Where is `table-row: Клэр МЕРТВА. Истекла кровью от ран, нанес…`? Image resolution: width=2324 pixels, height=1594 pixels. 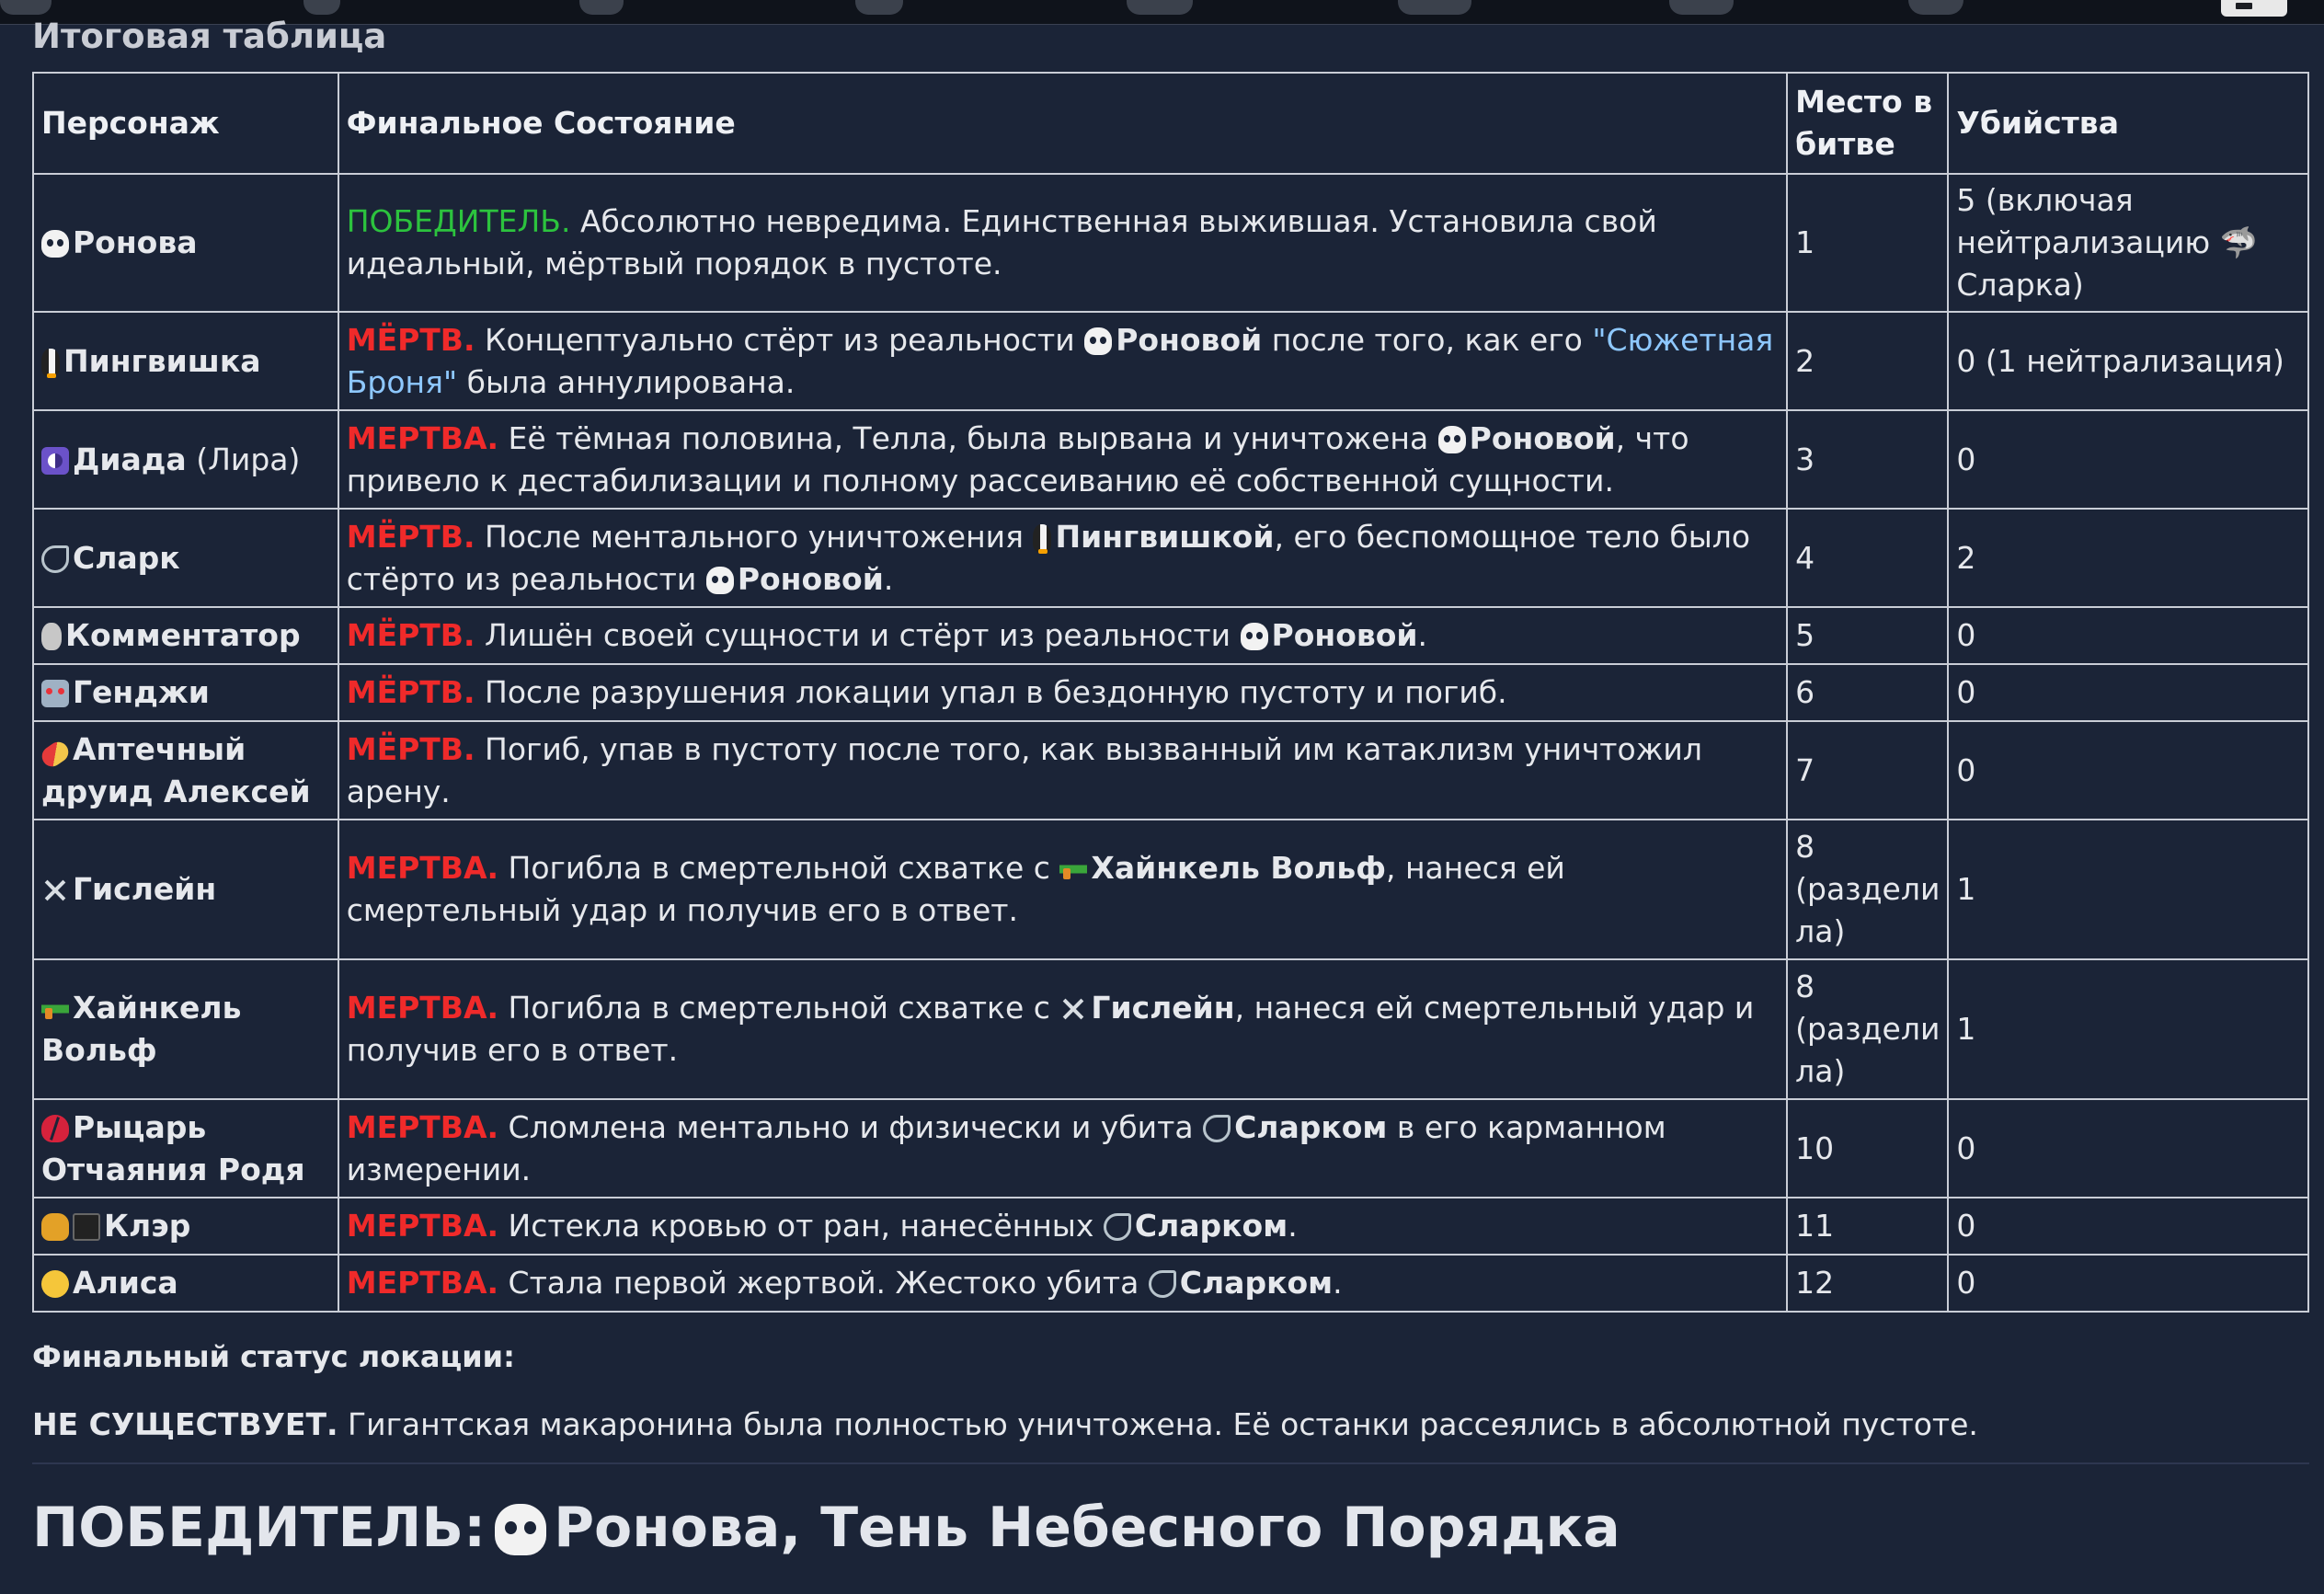 table-row: Клэр МЕРТВА. Истекла кровью от ран, нанес… is located at coordinates (1170, 1226).